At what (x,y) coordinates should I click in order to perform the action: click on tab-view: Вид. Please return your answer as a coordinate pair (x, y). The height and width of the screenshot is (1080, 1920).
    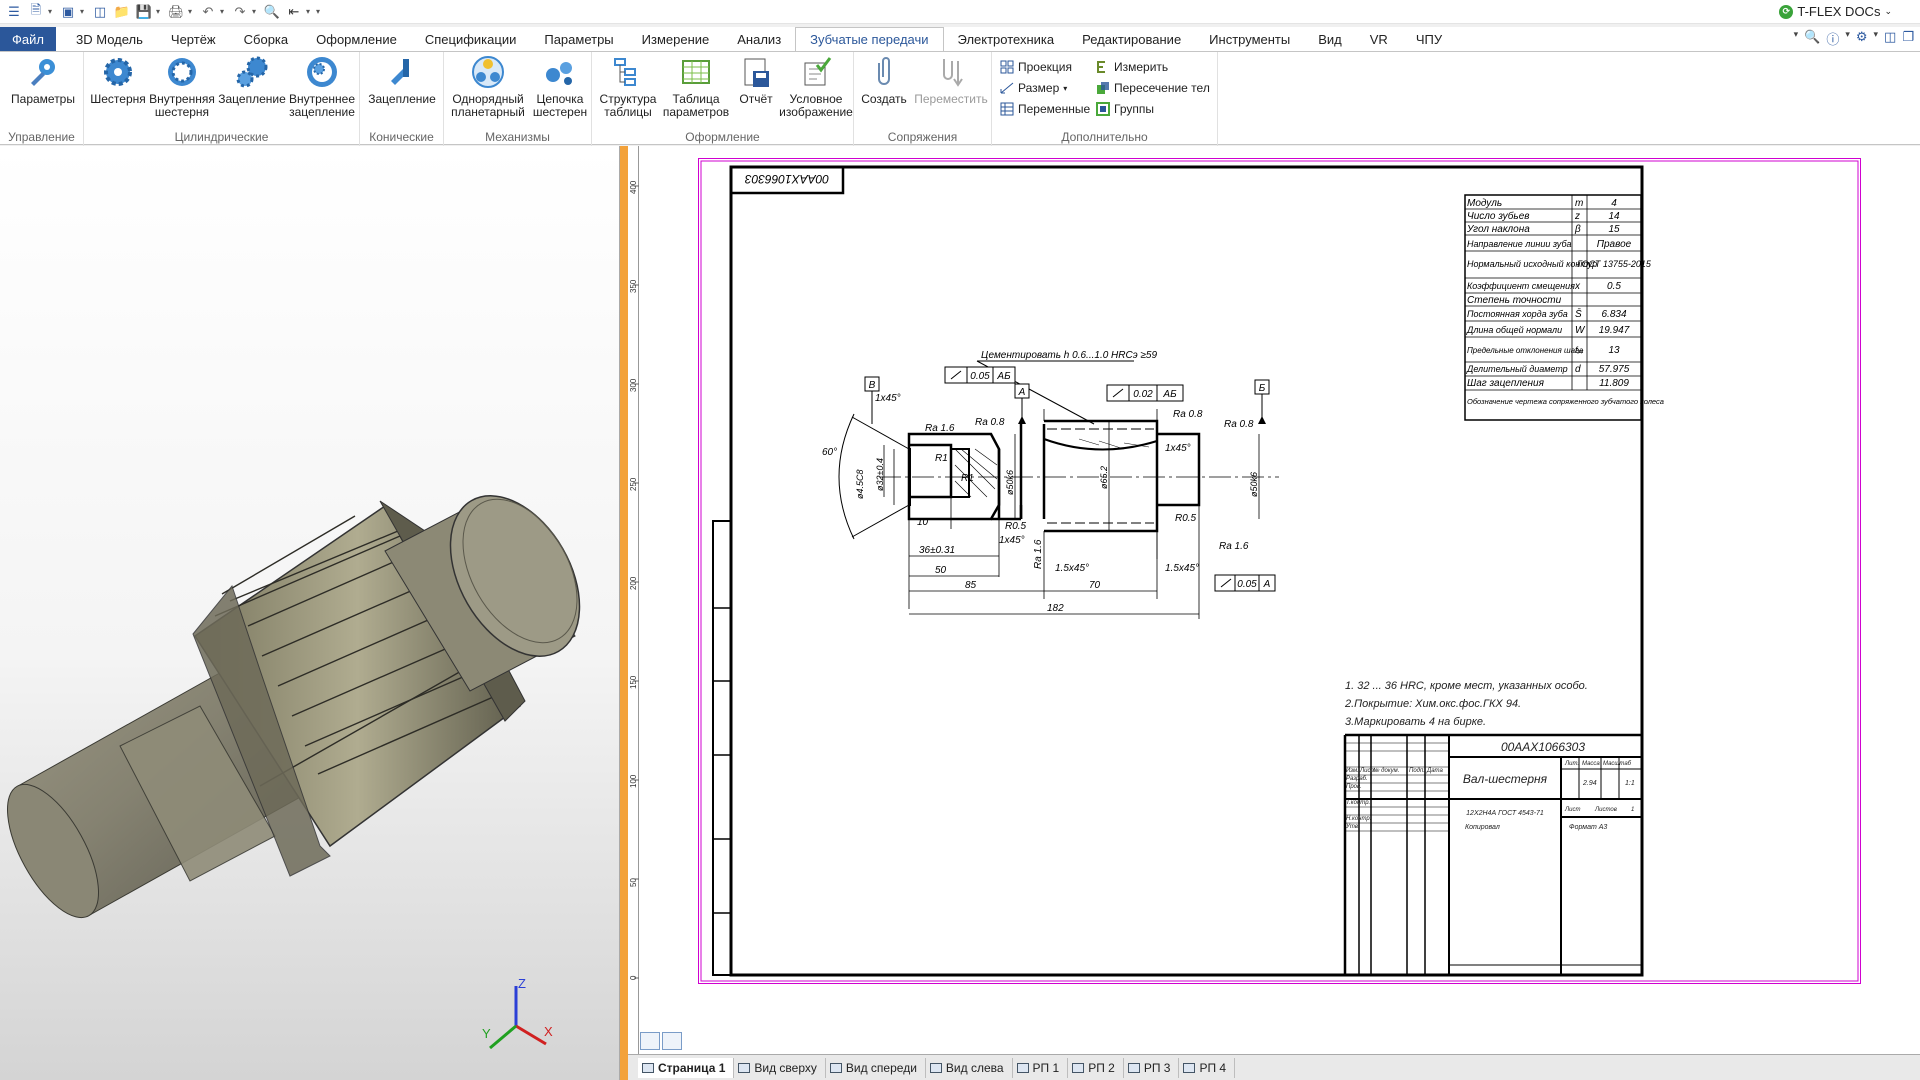
    Looking at the image, I should click on (1330, 39).